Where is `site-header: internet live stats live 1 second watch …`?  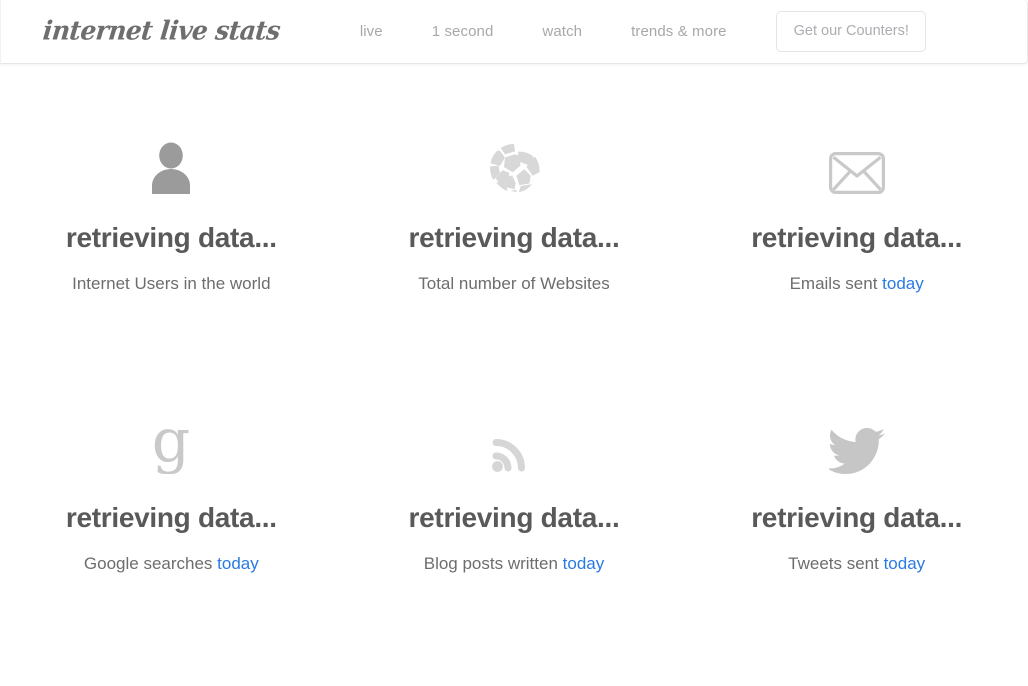
site-header: internet live stats live 1 second watch … is located at coordinates (514, 32).